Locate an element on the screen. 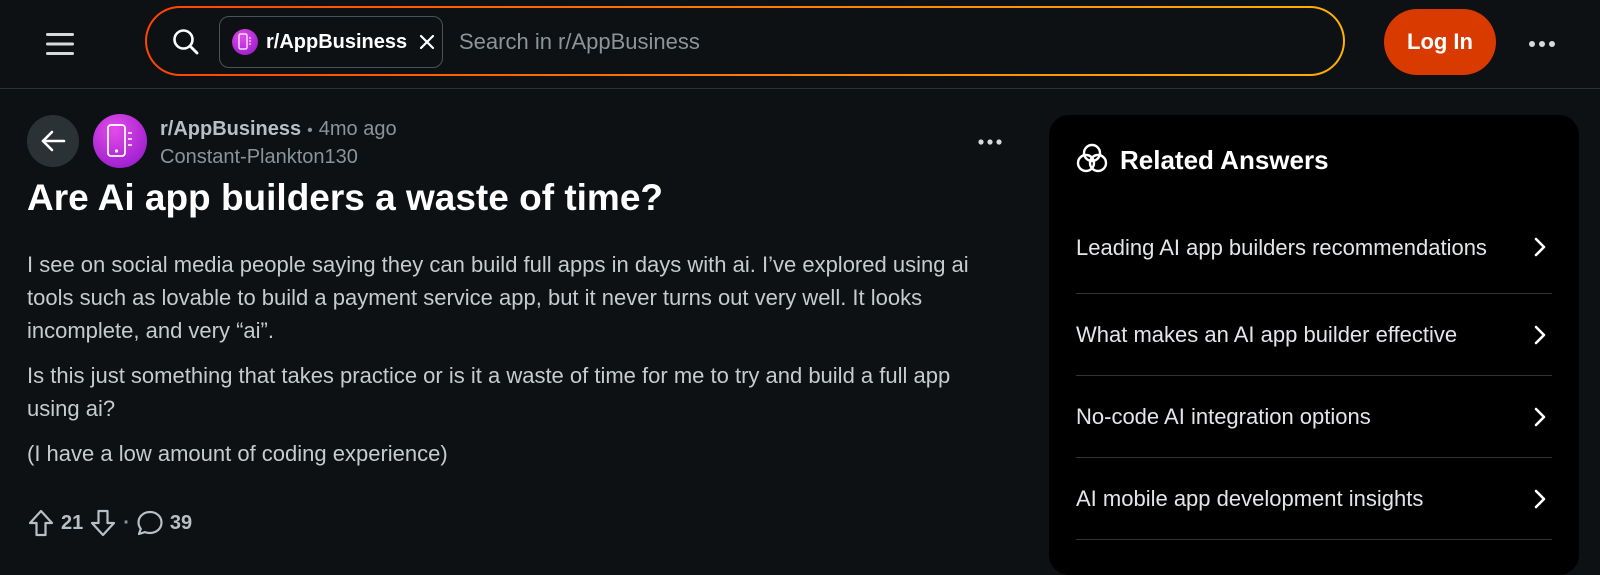  search-icon is located at coordinates (186, 42).